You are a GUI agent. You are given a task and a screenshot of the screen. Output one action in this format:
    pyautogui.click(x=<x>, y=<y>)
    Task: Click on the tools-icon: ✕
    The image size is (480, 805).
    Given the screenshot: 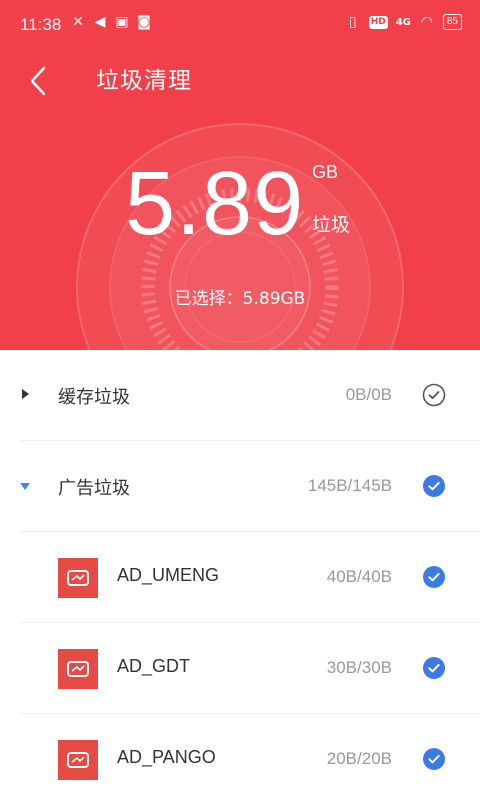 What is the action you would take?
    pyautogui.click(x=78, y=22)
    